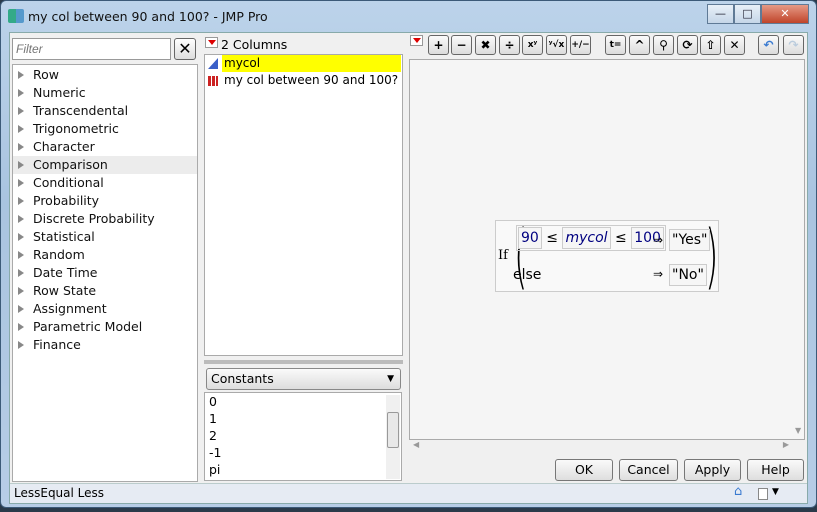 This screenshot has height=512, width=817. What do you see at coordinates (303, 418) in the screenshot?
I see `constant-item: 1` at bounding box center [303, 418].